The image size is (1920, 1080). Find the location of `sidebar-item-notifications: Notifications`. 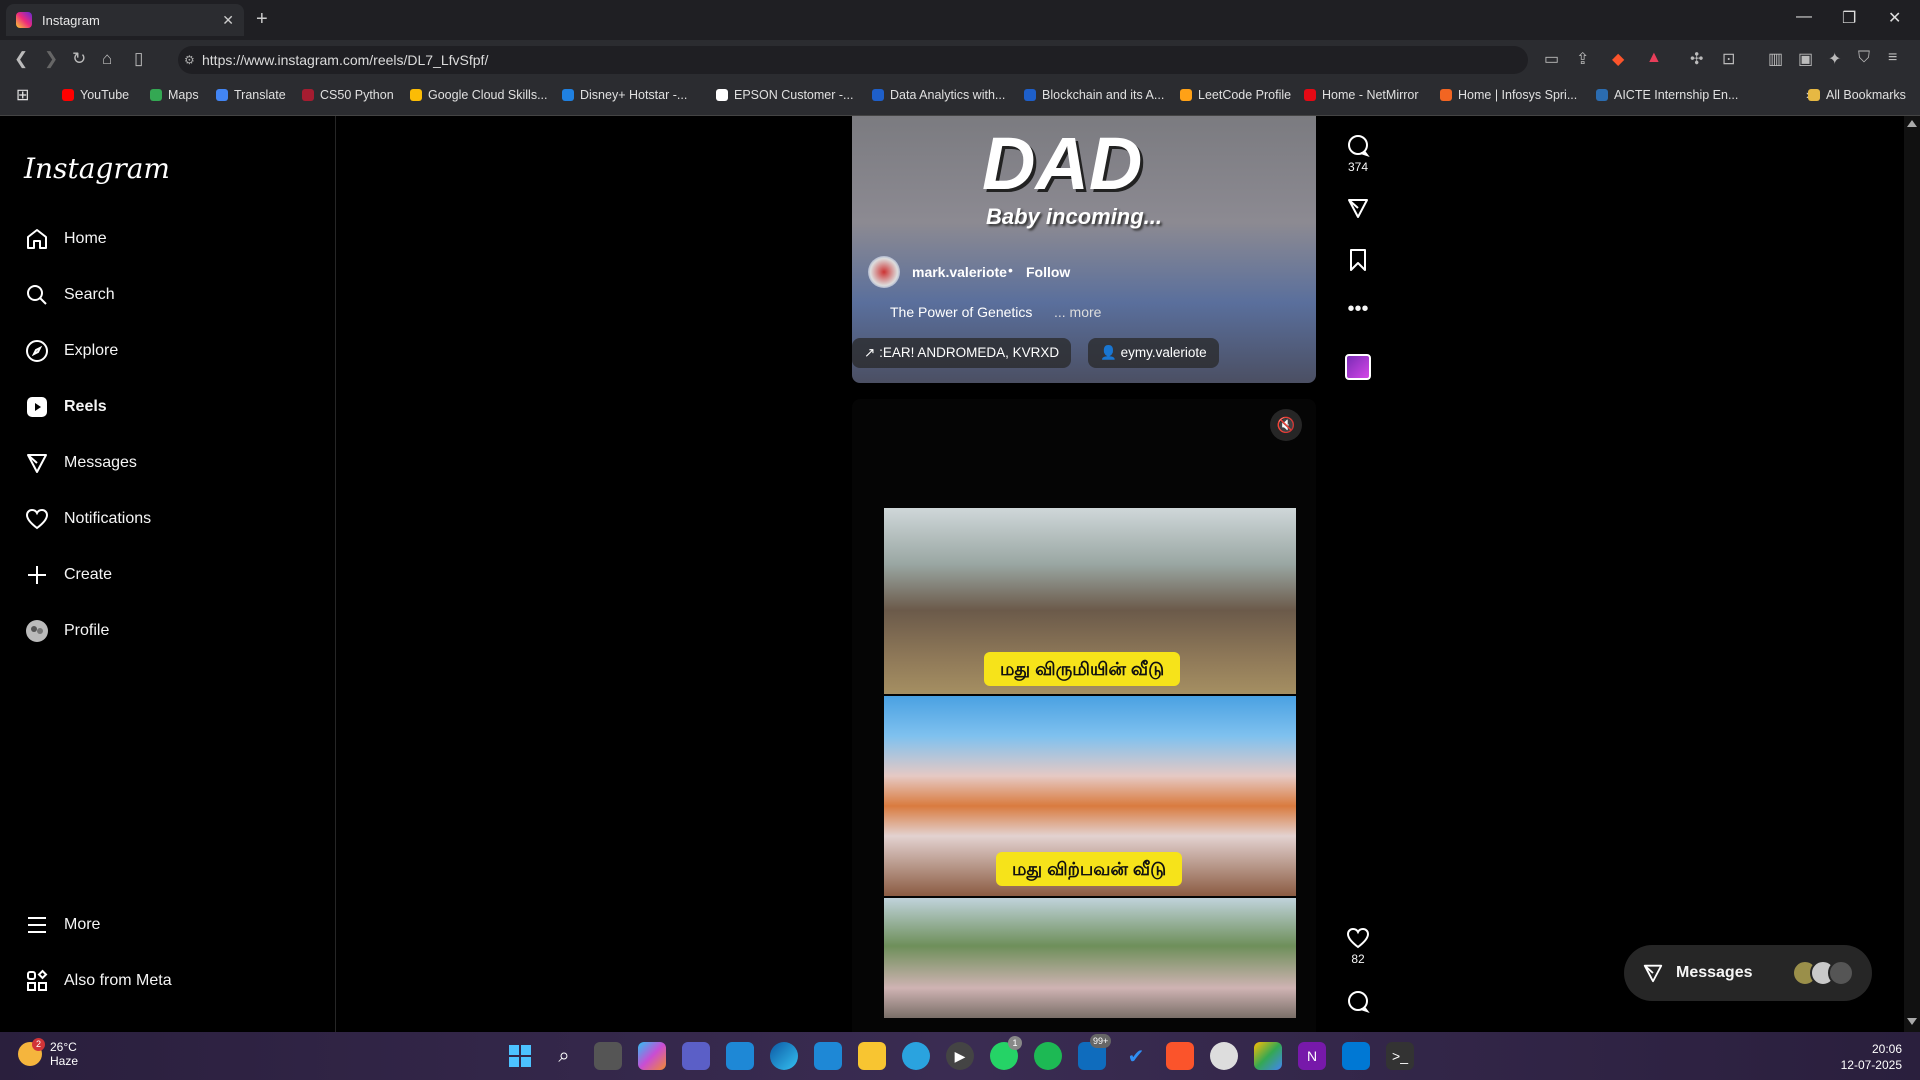

sidebar-item-notifications: Notifications is located at coordinates (87, 519).